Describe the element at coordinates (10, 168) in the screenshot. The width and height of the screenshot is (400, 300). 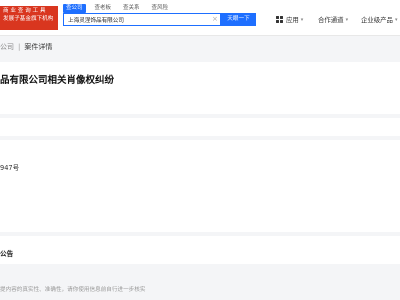
I see `case-number: 947号` at that location.